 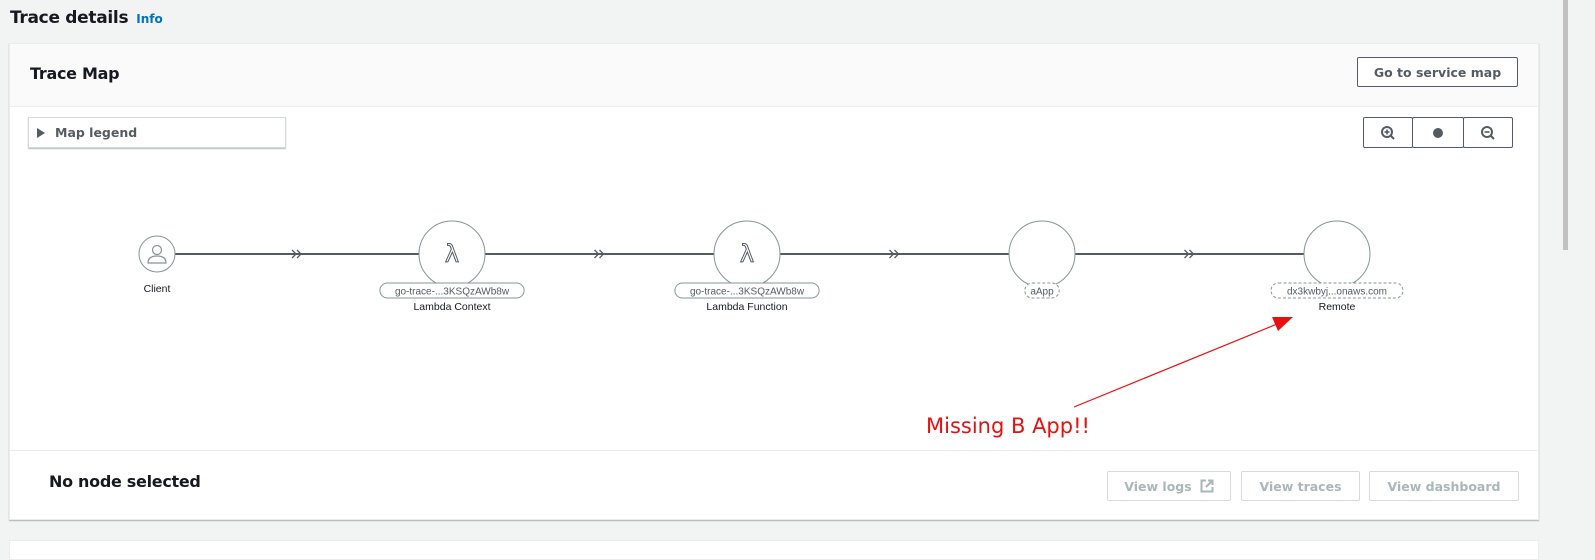 I want to click on page-header: Trace details Info, so click(x=86, y=18).